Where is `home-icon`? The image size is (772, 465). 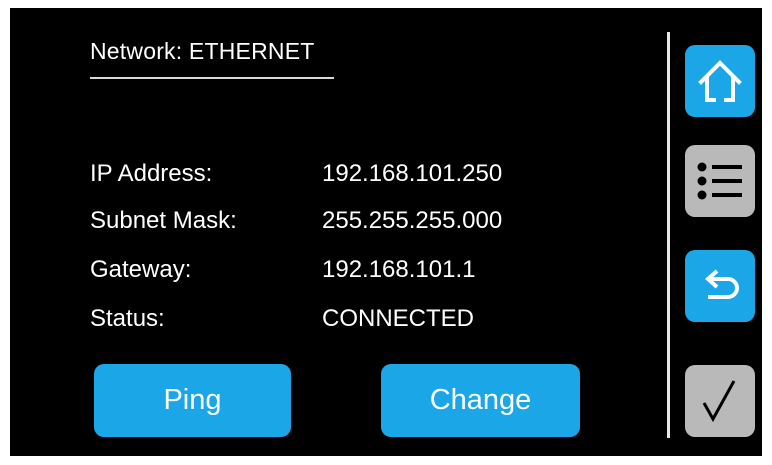
home-icon is located at coordinates (720, 81).